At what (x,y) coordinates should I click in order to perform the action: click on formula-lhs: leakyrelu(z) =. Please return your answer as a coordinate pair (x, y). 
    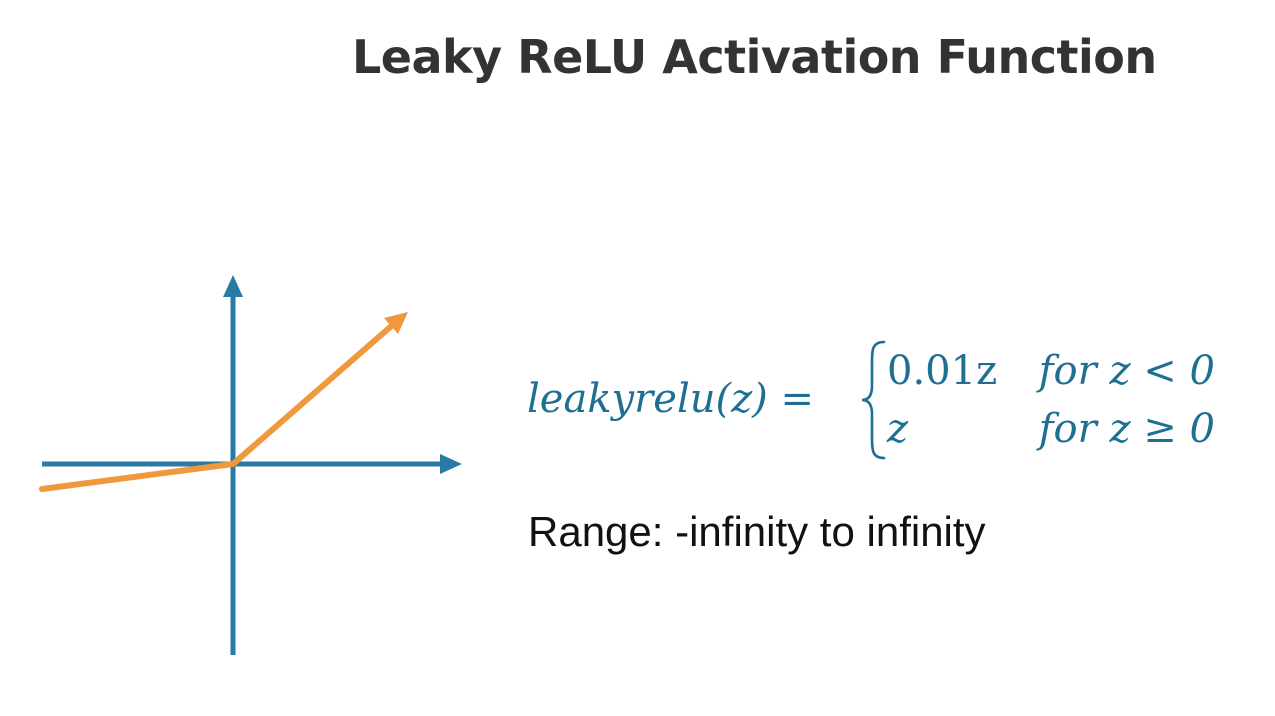
    Looking at the image, I should click on (671, 399).